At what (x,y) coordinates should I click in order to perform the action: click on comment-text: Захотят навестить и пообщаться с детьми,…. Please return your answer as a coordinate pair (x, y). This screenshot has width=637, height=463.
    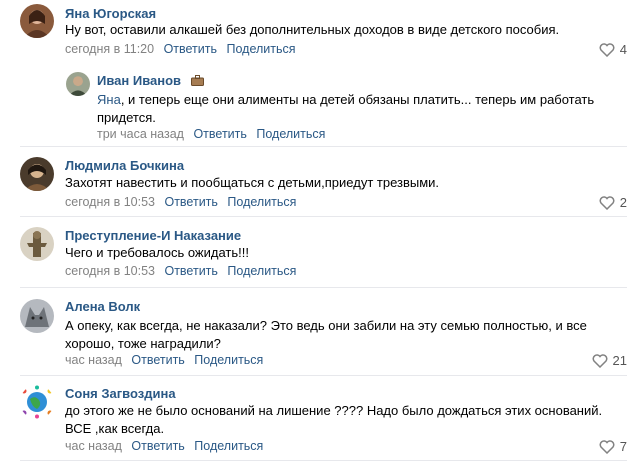
    Looking at the image, I should click on (345, 183).